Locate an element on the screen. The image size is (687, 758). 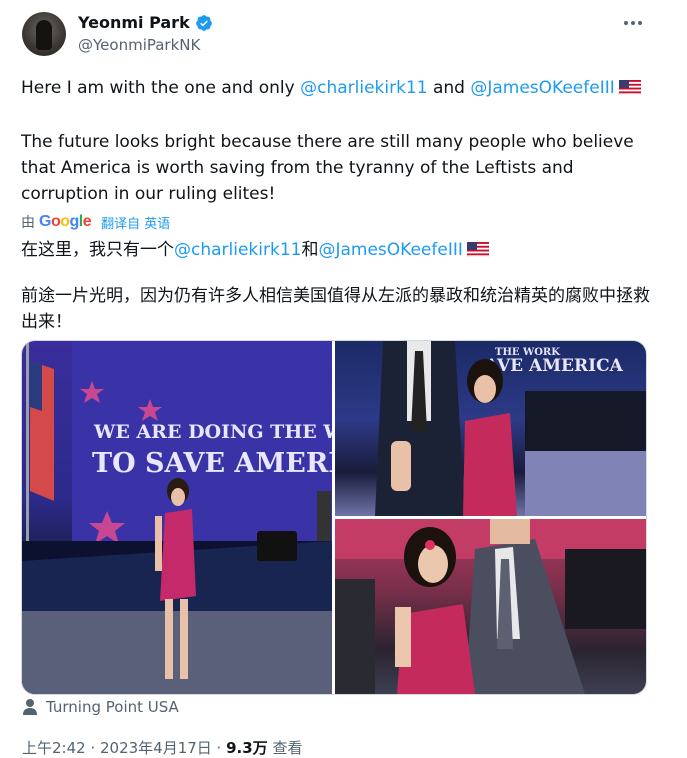
translated-paragraph: 前途一片光明，因为仍有许多人相信美国值得从左派的暴政和统治精英的腐败中拯救出来！ is located at coordinates (335, 309).